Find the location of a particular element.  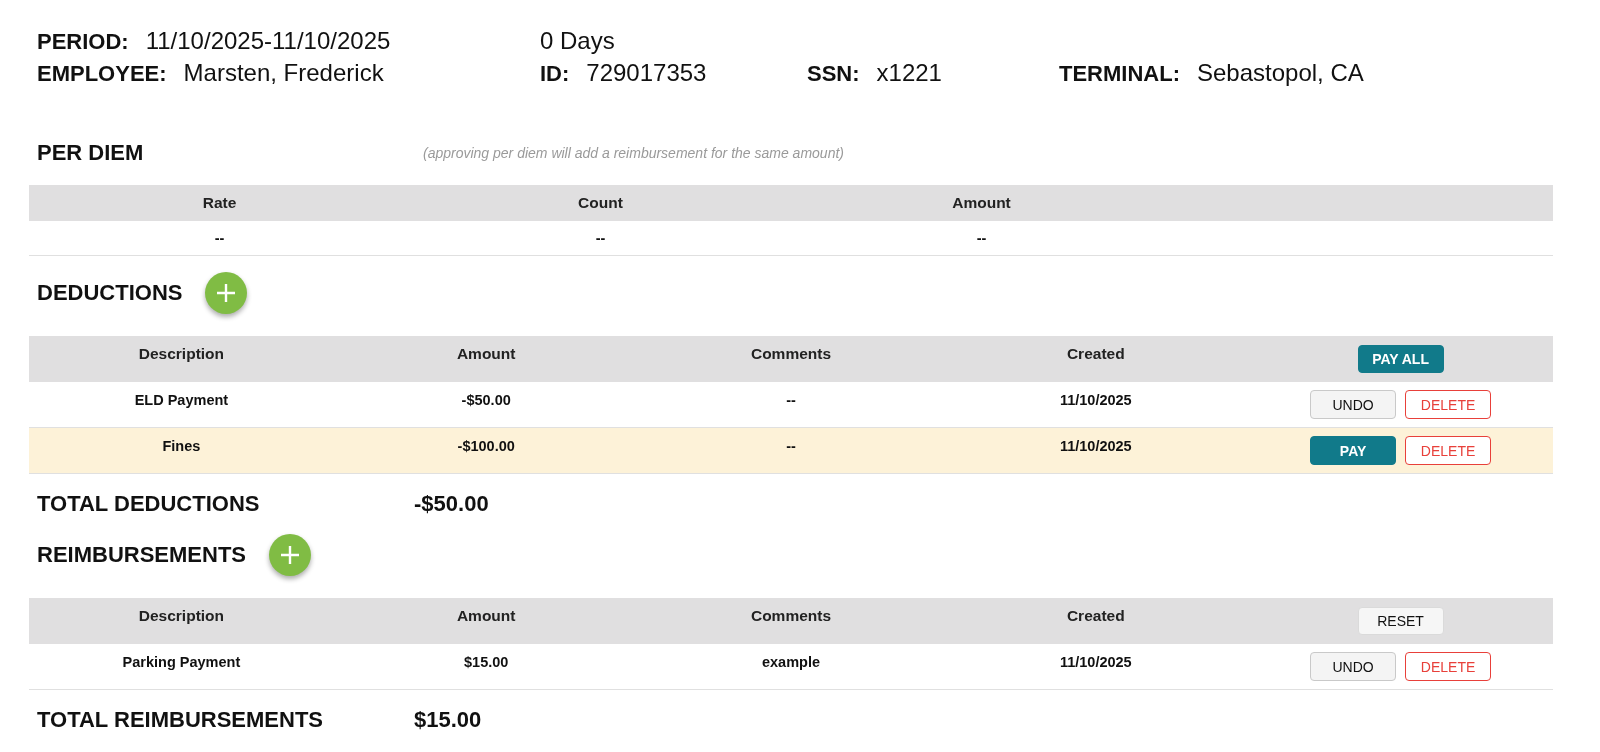

column-header: Rate is located at coordinates (219, 203).